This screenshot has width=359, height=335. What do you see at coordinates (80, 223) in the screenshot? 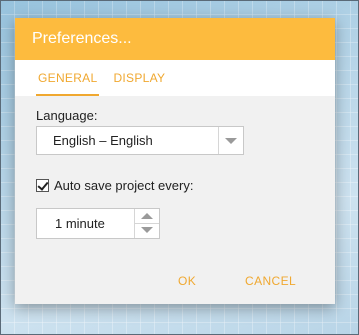
I see `autosave-interval-value: 1 minute` at bounding box center [80, 223].